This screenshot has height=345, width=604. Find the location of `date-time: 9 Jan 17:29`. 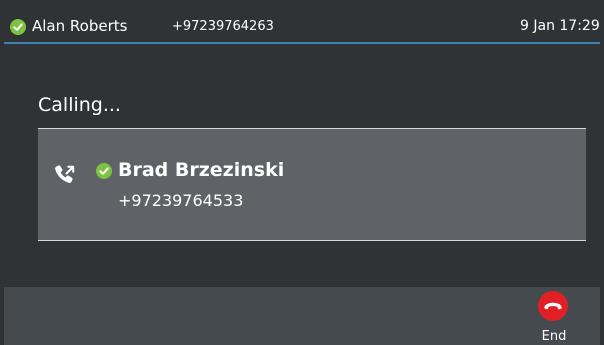

date-time: 9 Jan 17:29 is located at coordinates (560, 26).